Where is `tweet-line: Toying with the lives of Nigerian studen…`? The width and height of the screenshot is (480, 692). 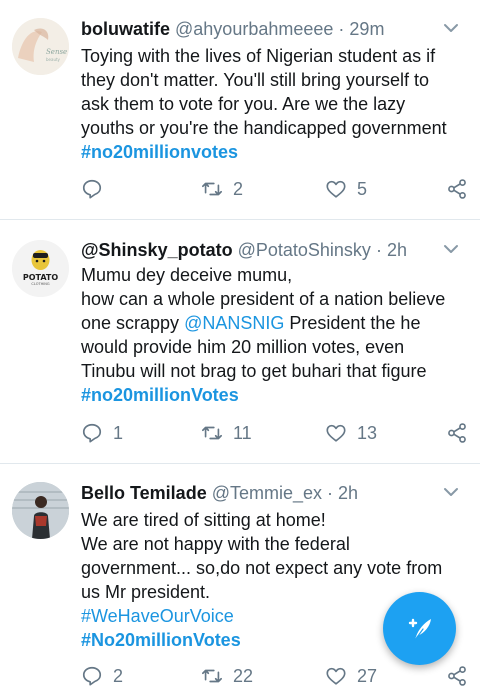 tweet-line: Toying with the lives of Nigerian studen… is located at coordinates (258, 56).